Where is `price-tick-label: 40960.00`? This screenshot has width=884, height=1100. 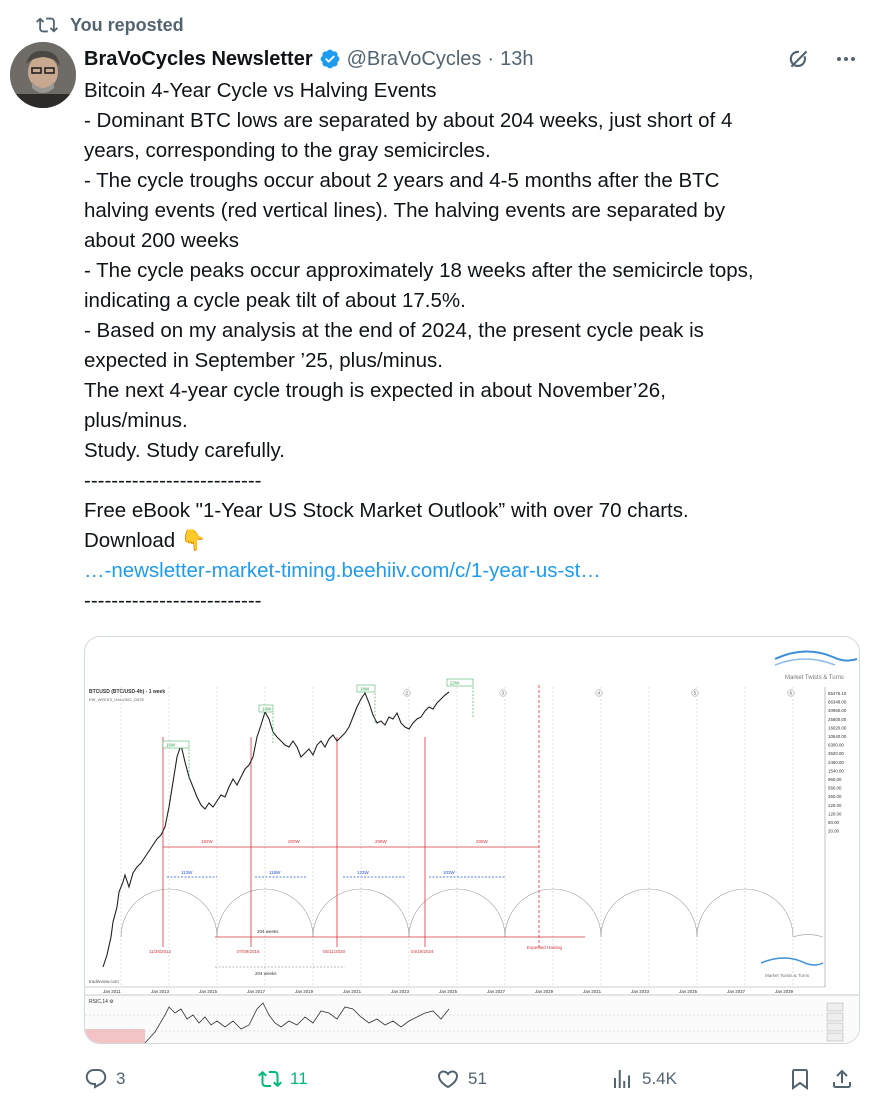
price-tick-label: 40960.00 is located at coordinates (837, 710).